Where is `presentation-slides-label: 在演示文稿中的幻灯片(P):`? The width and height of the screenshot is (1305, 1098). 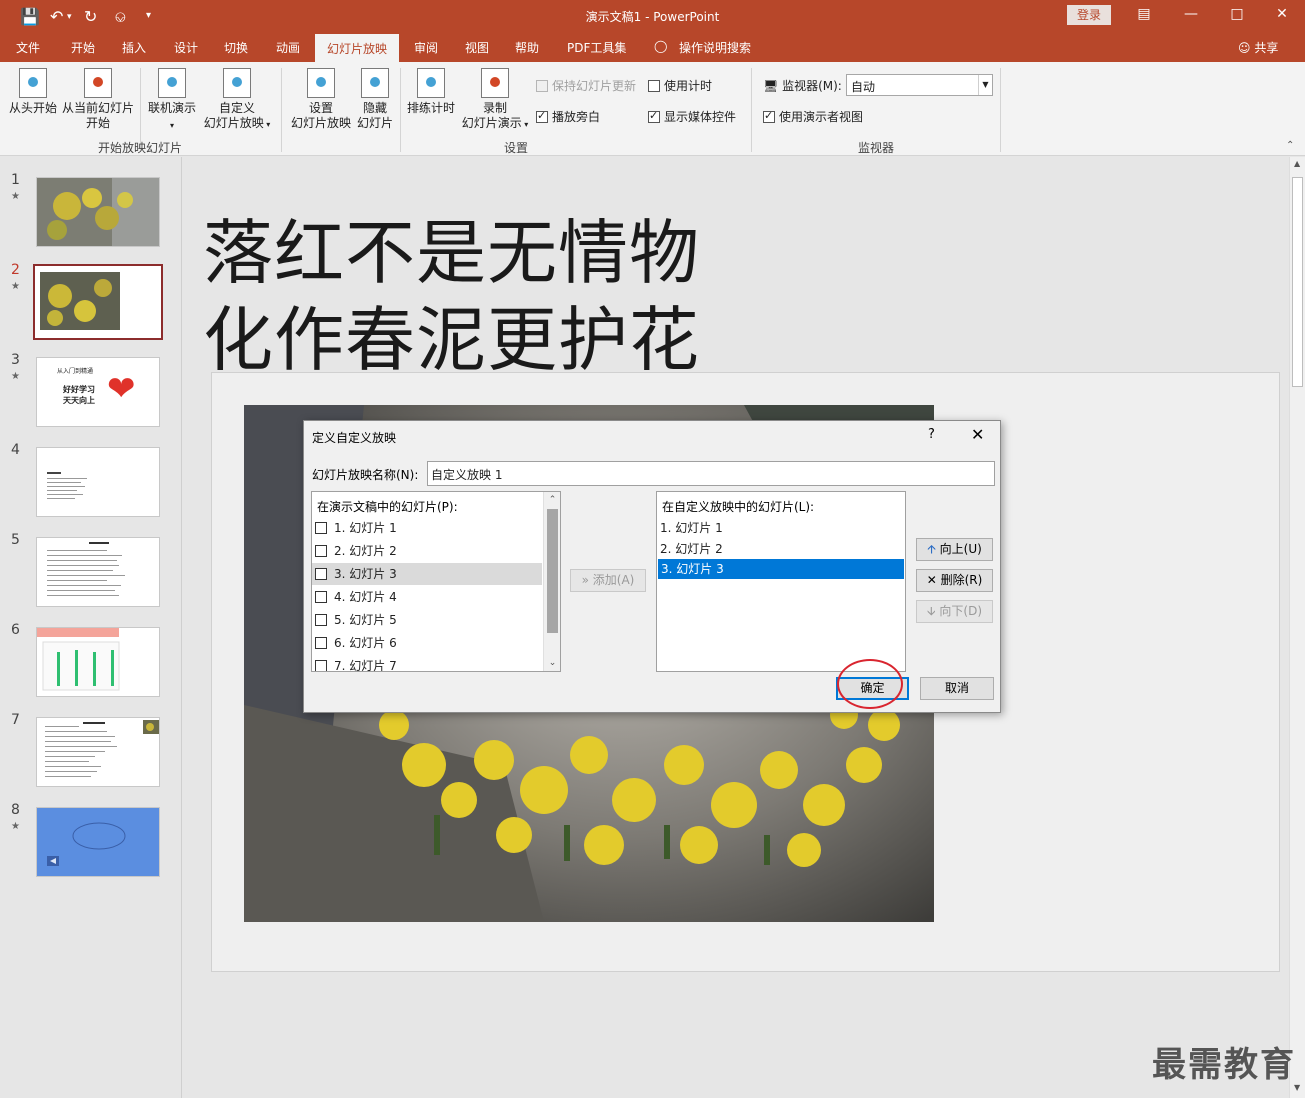 presentation-slides-label: 在演示文稿中的幻灯片(P): is located at coordinates (387, 507).